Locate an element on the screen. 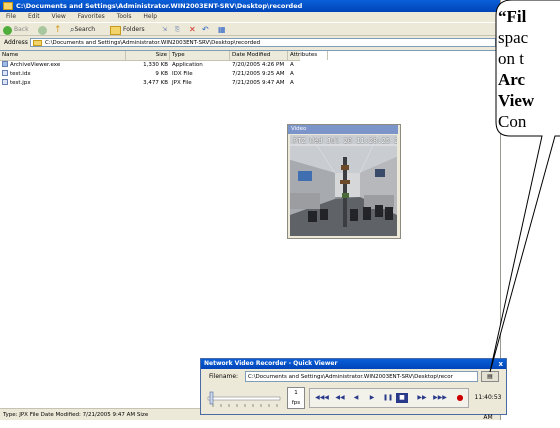 This screenshot has width=560, height=428. callout-line-6: Con is located at coordinates (512, 121).